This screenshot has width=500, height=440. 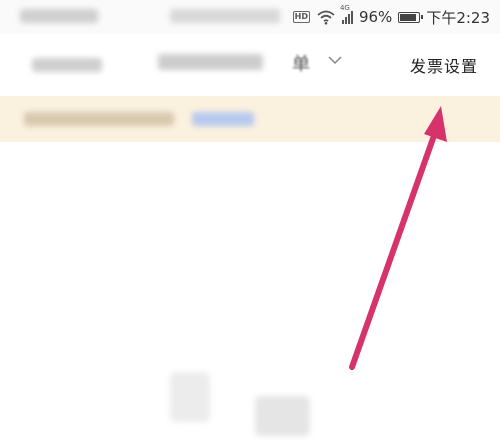 I want to click on chevron-down-icon, so click(x=335, y=60).